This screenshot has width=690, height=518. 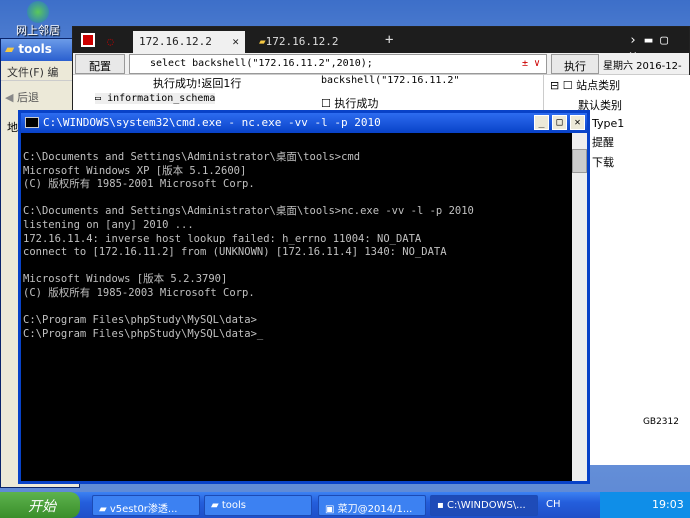 What do you see at coordinates (577, 122) in the screenshot?
I see `close-button: ✕` at bounding box center [577, 122].